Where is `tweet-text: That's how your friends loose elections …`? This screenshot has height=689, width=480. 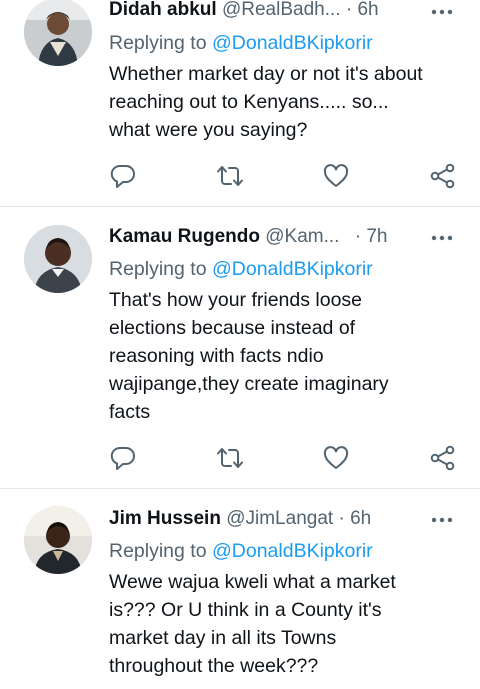 tweet-text: That's how your friends loose elections … is located at coordinates (249, 356).